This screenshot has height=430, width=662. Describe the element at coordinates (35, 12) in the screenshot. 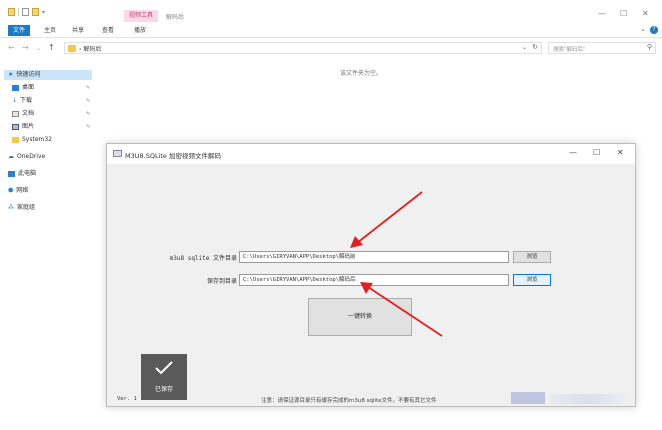

I see `new-folder-icon` at that location.